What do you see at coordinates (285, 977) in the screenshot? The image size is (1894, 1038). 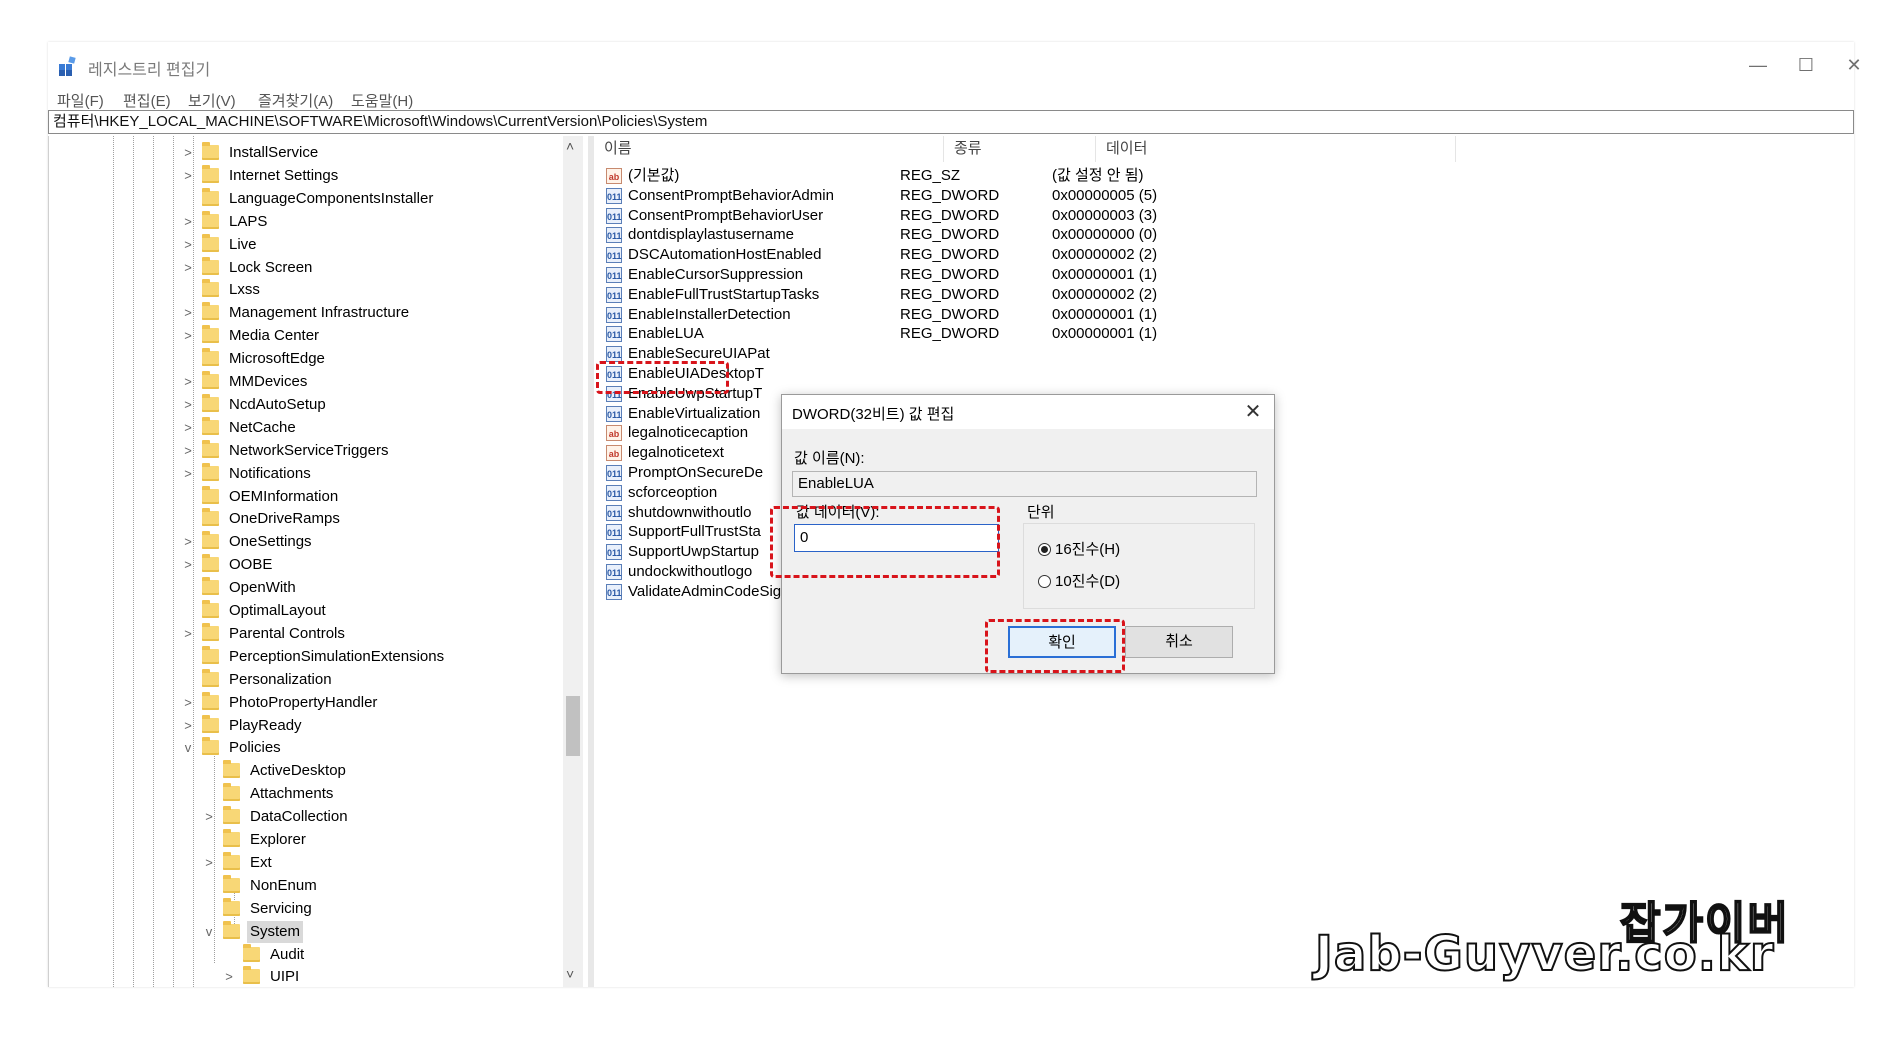 I see `tree-item-label: UIPI` at bounding box center [285, 977].